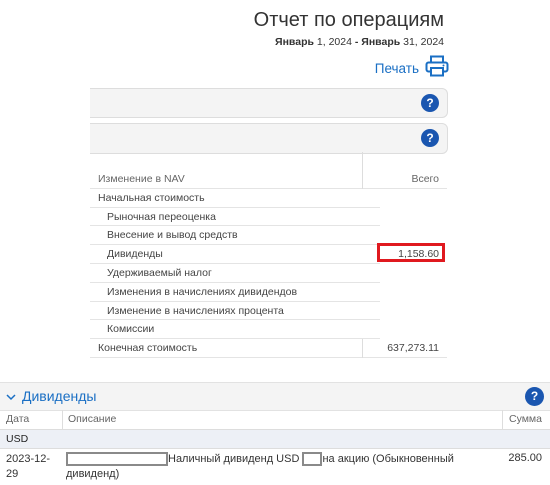 This screenshot has height=485, width=550. I want to click on dividends-title: Дивиденды, so click(59, 396).